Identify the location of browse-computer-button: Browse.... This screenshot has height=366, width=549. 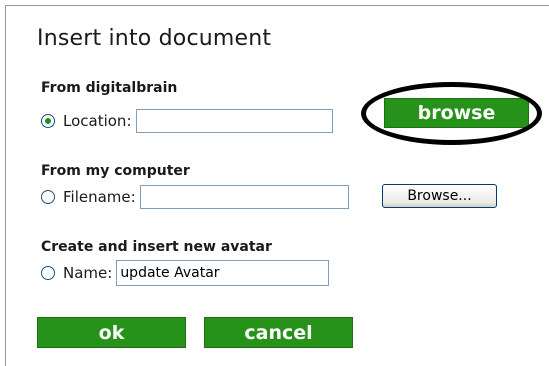
(439, 196).